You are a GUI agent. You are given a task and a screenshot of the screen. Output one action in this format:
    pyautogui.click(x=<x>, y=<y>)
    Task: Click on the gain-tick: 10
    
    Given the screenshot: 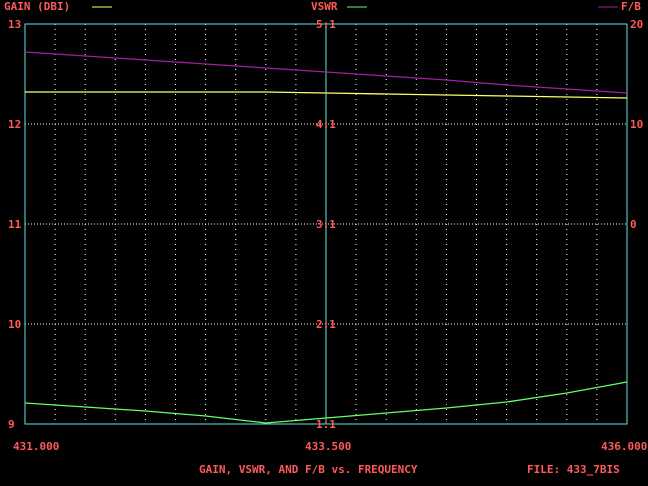 What is the action you would take?
    pyautogui.click(x=14, y=324)
    